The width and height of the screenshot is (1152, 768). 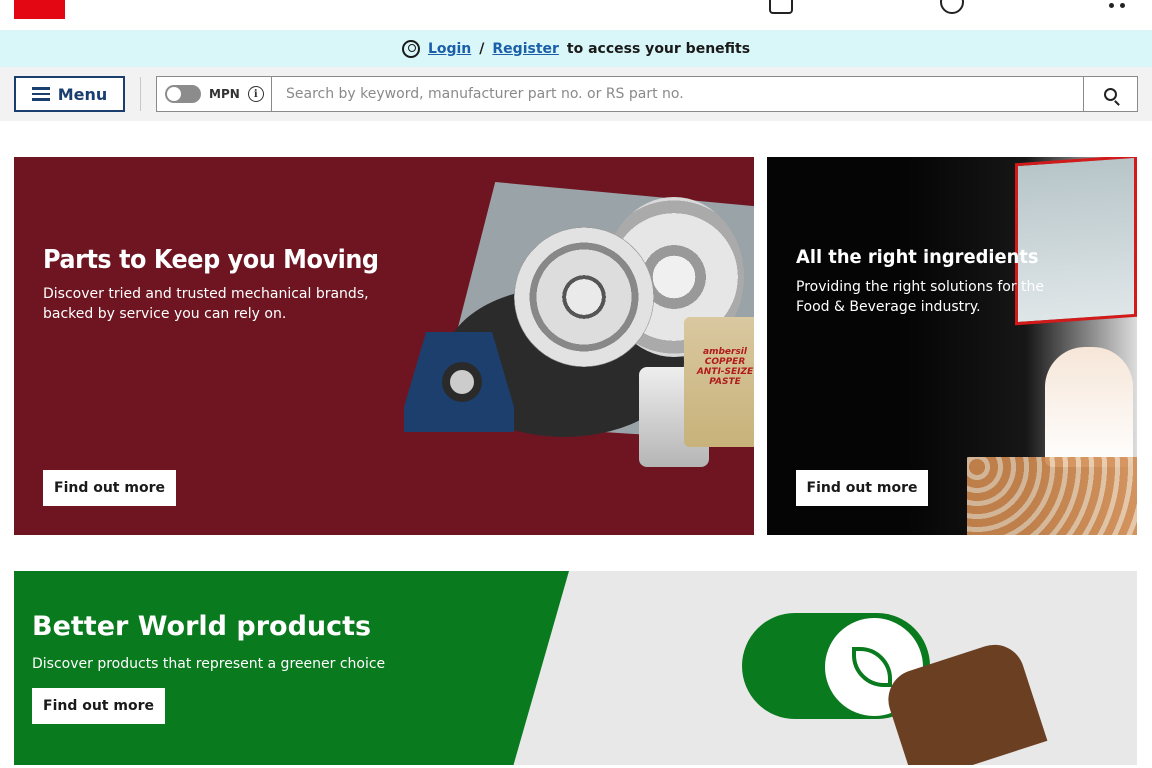 I want to click on banner-title: Better World products, so click(x=202, y=626).